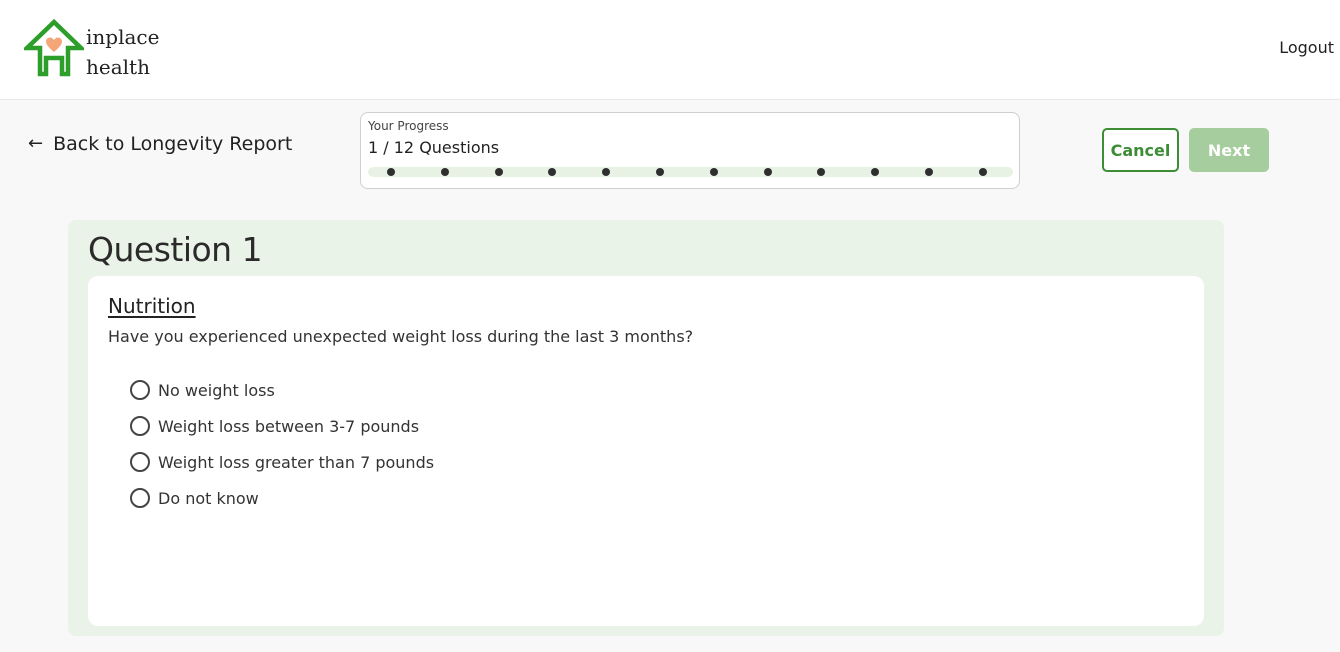 This screenshot has height=652, width=1340. Describe the element at coordinates (122, 52) in the screenshot. I see `brand-name: inplace health` at that location.